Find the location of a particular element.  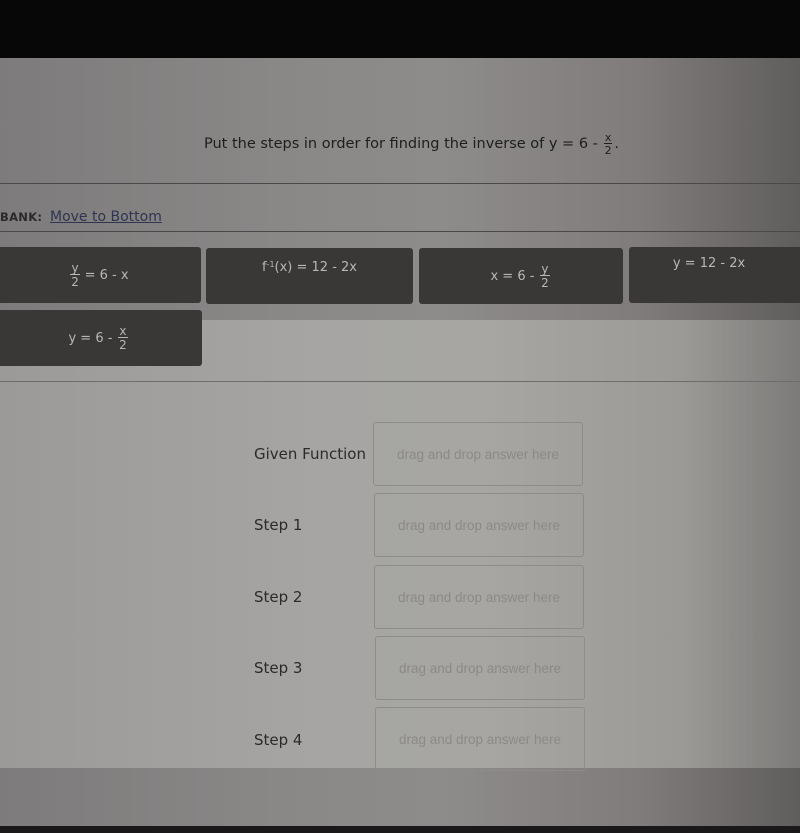

tile-text: y = 6 - is located at coordinates (90, 338).